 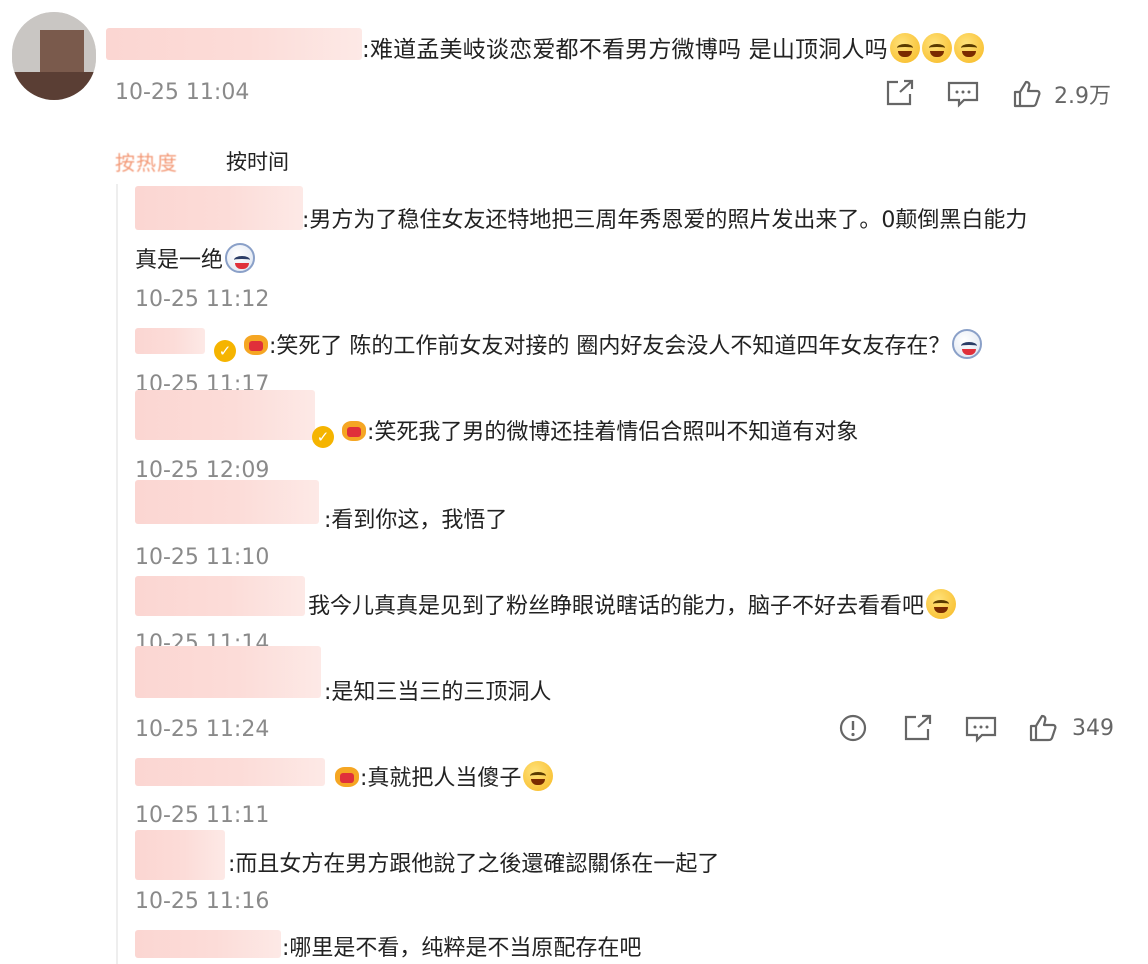 What do you see at coordinates (202, 815) in the screenshot?
I see `reply-time: 10-25 11:11` at bounding box center [202, 815].